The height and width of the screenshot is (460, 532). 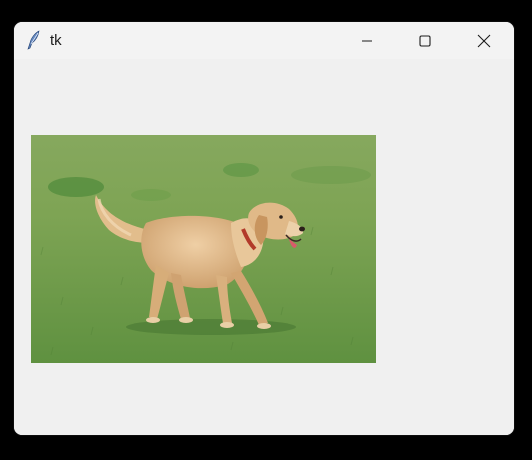 I want to click on title-bar: tk, so click(x=264, y=40).